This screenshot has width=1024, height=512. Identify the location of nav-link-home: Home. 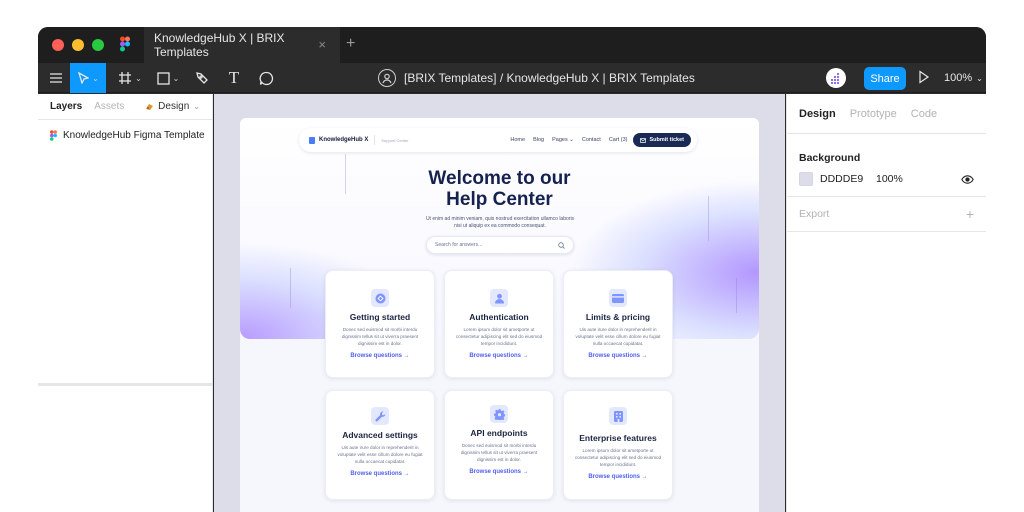
(517, 140).